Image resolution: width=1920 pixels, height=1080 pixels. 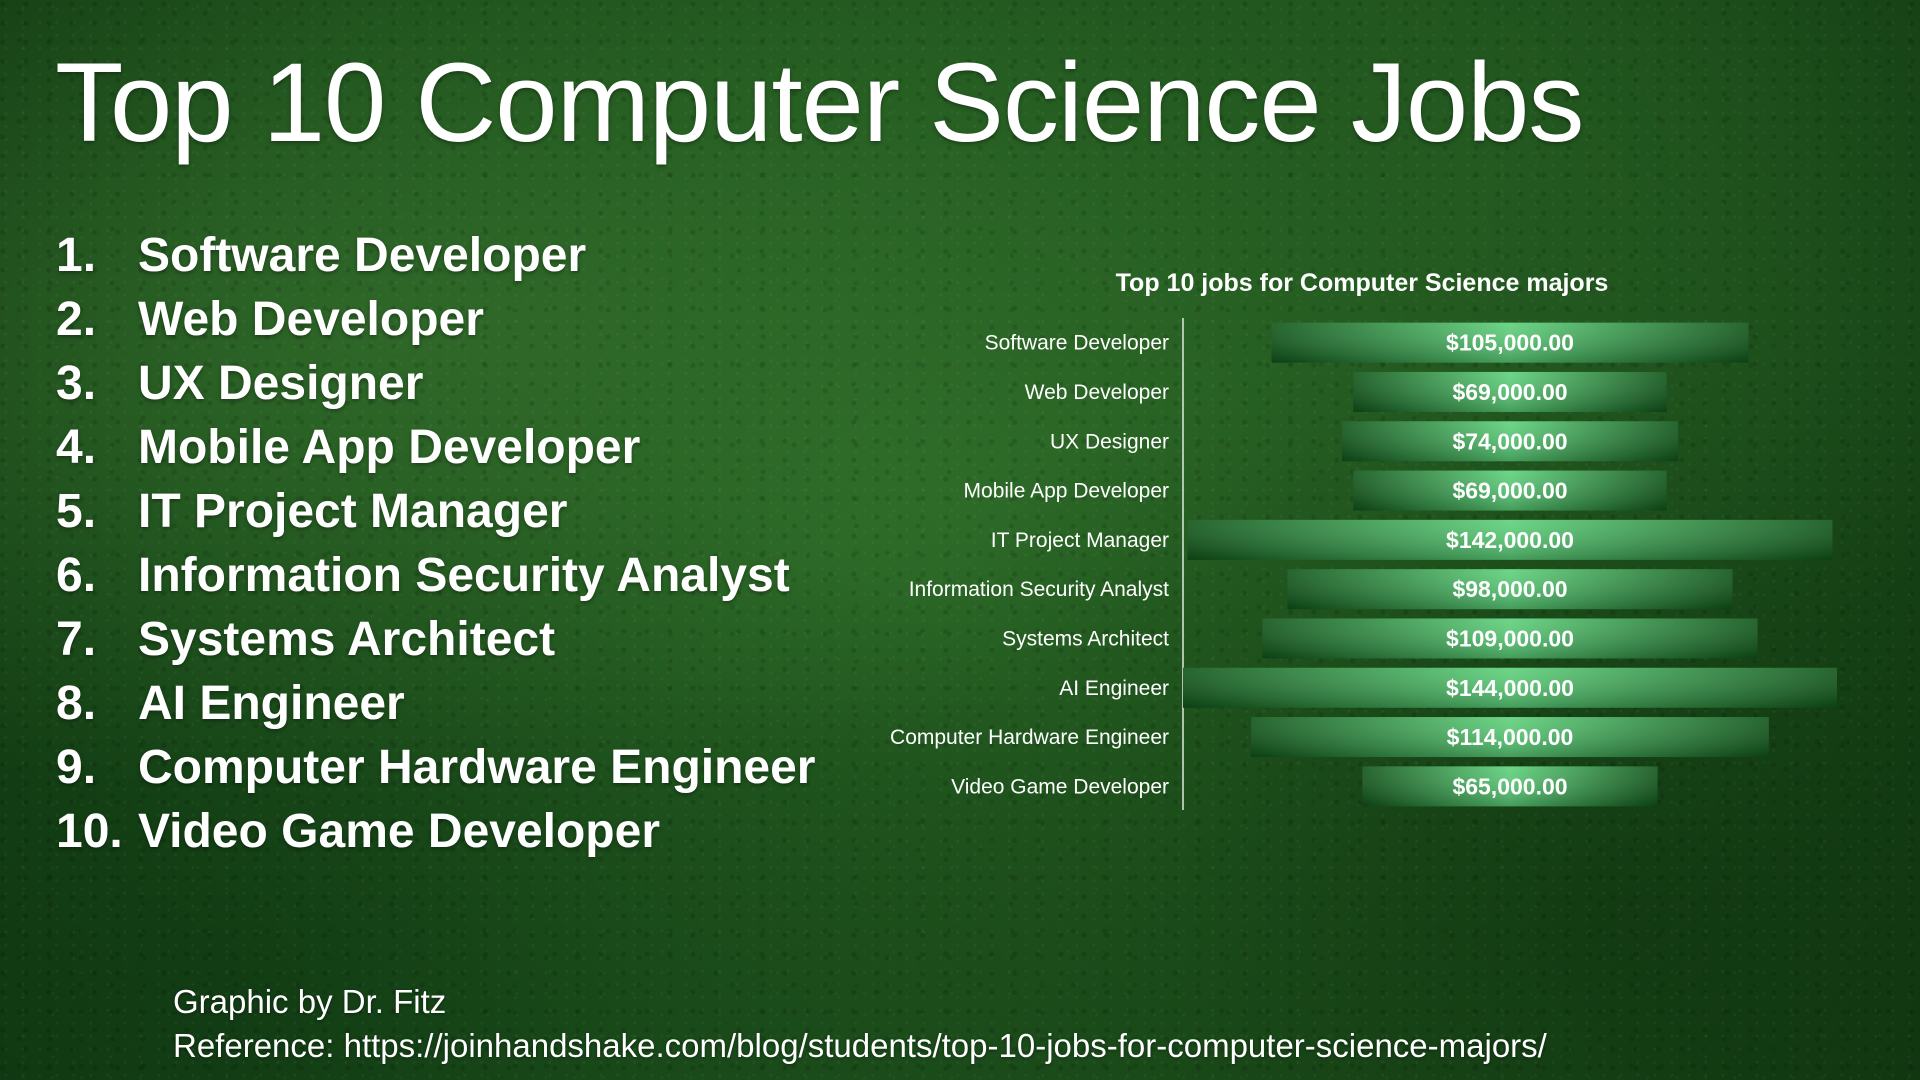 I want to click on category-label: Computer Hardware Engineer, so click(x=1029, y=737).